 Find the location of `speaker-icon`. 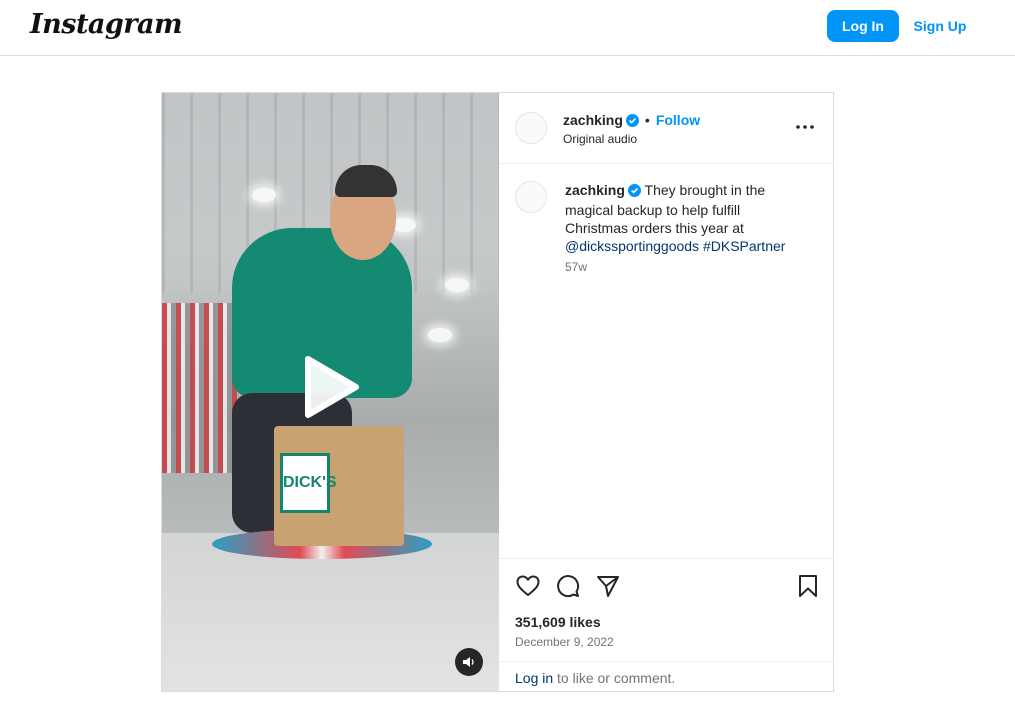

speaker-icon is located at coordinates (468, 662).